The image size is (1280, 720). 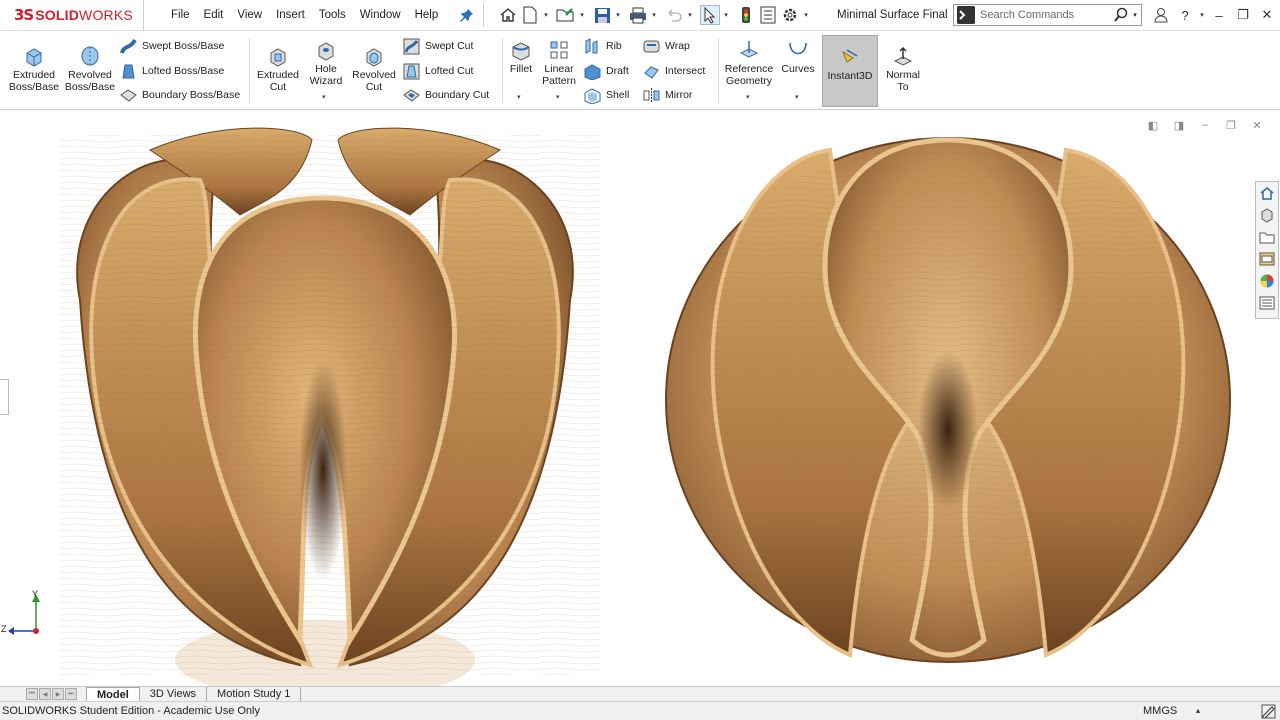 What do you see at coordinates (180, 15) in the screenshot?
I see `menu-file: File` at bounding box center [180, 15].